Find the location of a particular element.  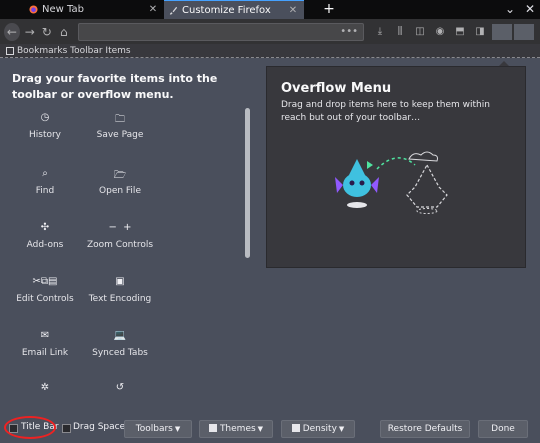

url-bar: ••• is located at coordinates (220, 31).